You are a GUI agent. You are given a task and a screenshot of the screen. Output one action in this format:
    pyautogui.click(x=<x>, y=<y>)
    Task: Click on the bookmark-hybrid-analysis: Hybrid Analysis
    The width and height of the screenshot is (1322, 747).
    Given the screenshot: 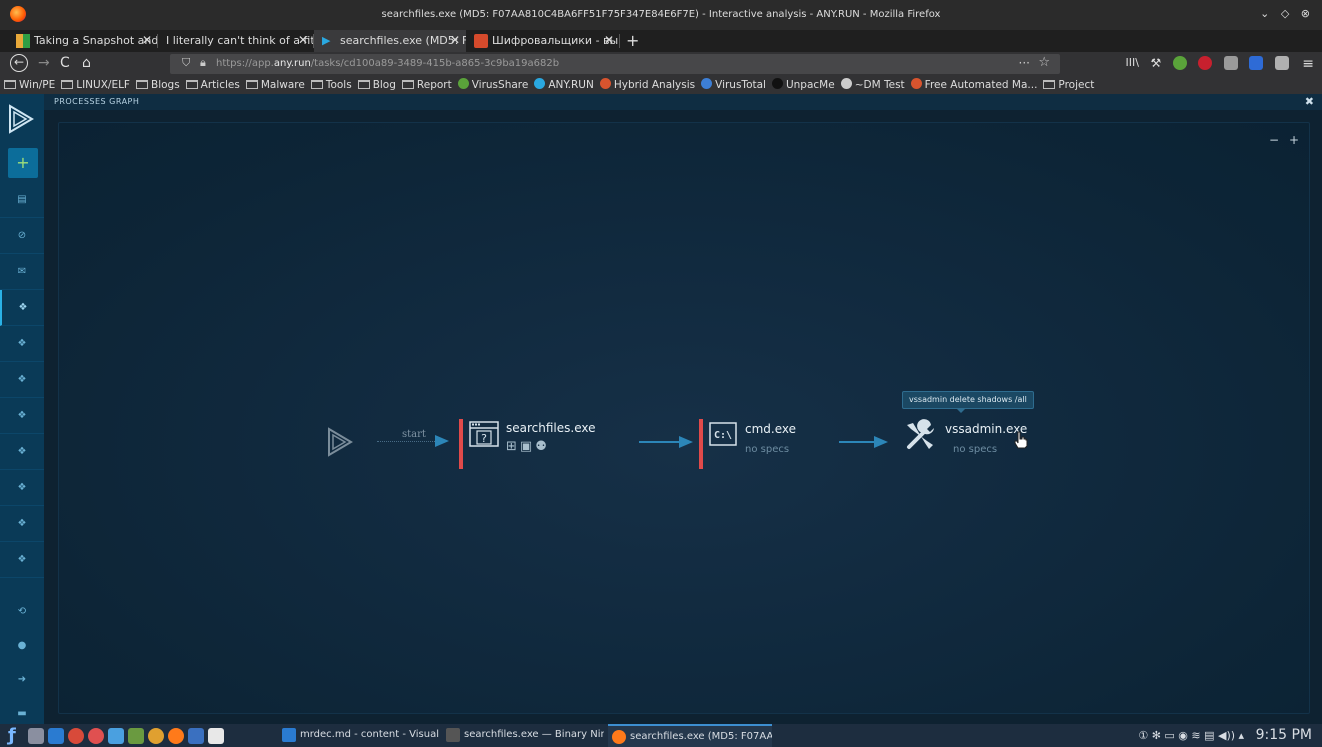 What is the action you would take?
    pyautogui.click(x=647, y=83)
    